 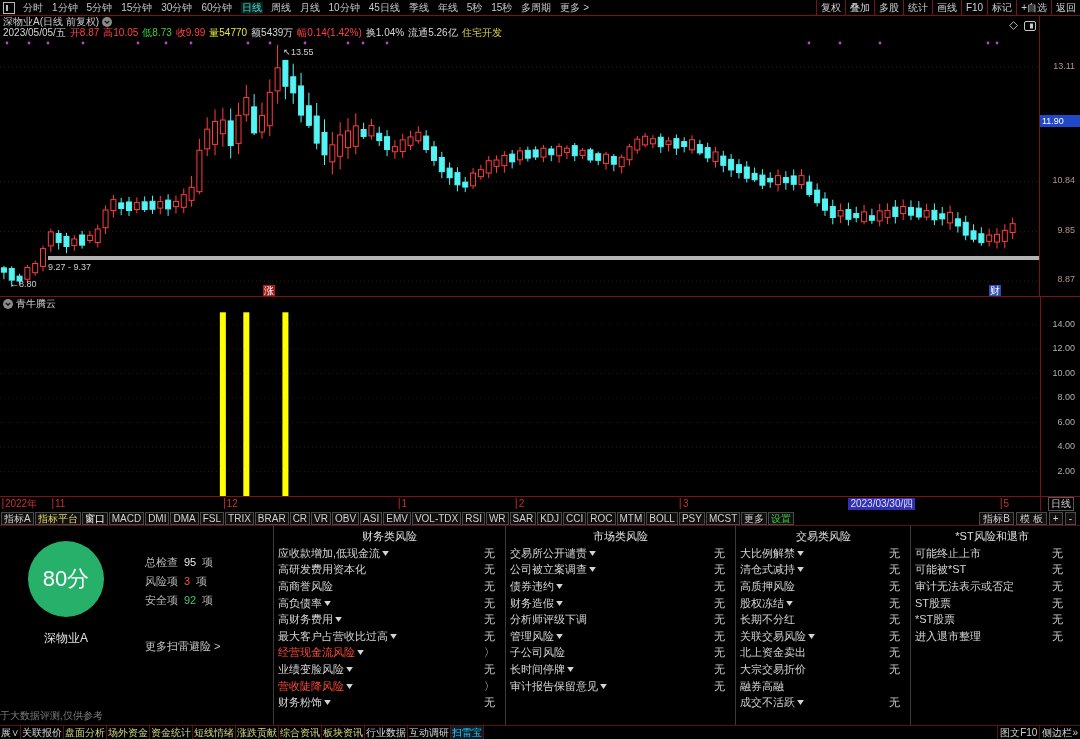 What do you see at coordinates (418, 7) in the screenshot?
I see `period-tab: 季线` at bounding box center [418, 7].